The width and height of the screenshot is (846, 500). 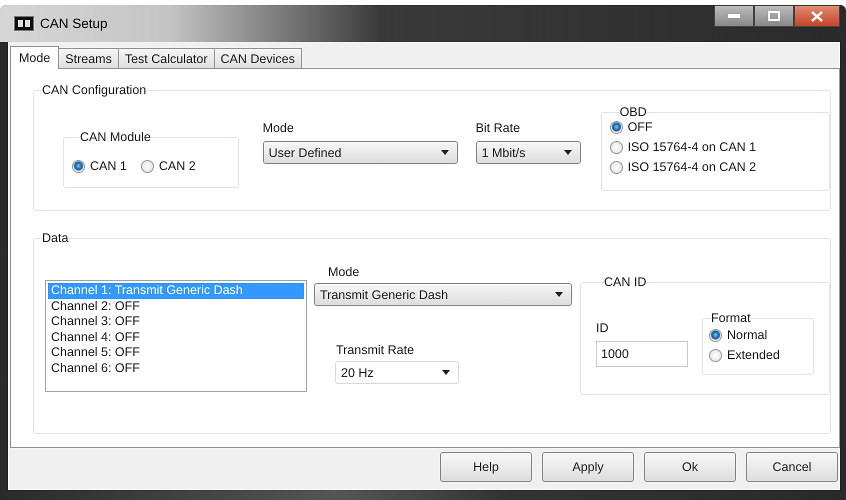 What do you see at coordinates (690, 467) in the screenshot?
I see `dialog-button: Ok` at bounding box center [690, 467].